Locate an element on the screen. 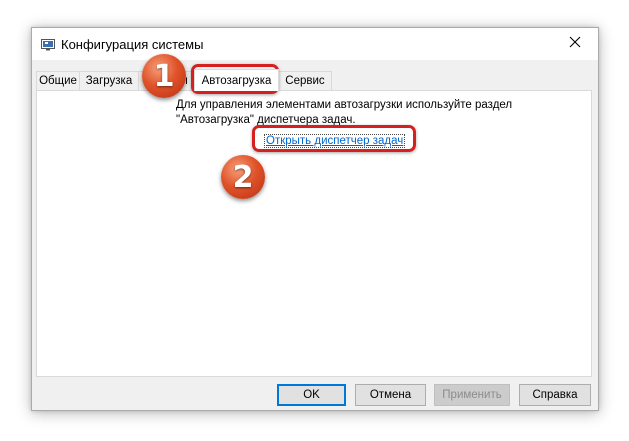 Image resolution: width=629 pixels, height=441 pixels. tab-services: Службы is located at coordinates (166, 80).